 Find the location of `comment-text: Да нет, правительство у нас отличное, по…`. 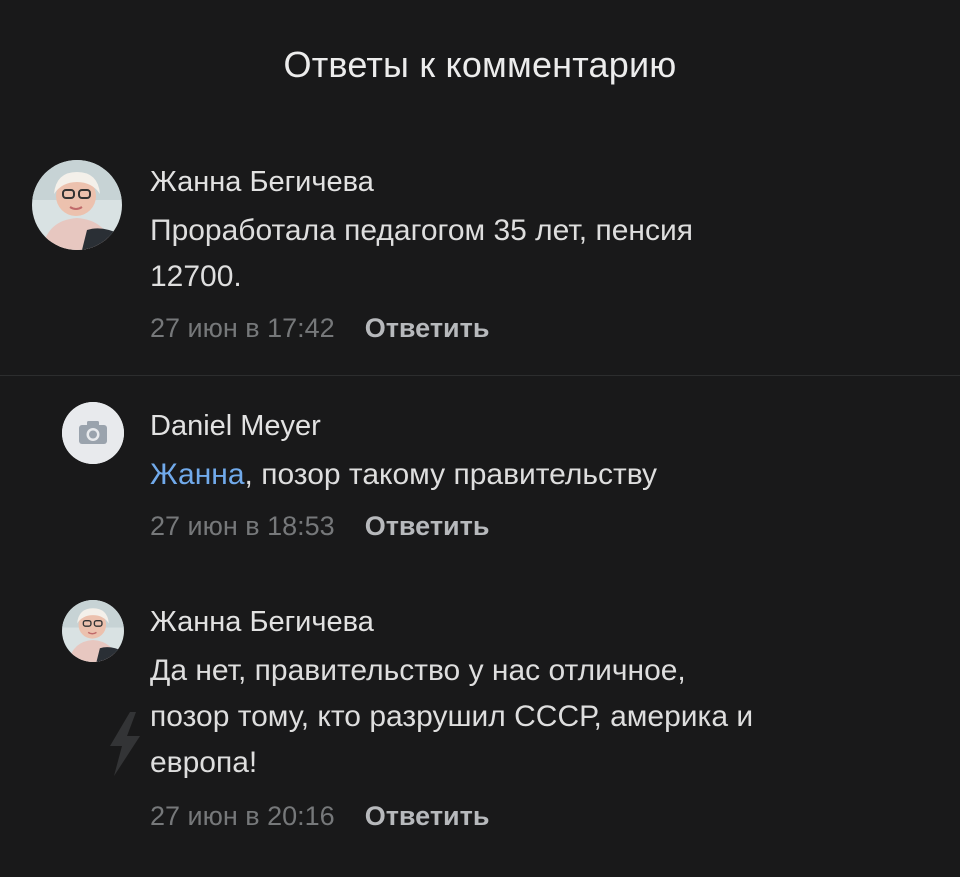

comment-text: Да нет, правительство у нас отличное, по… is located at coordinates (535, 717).